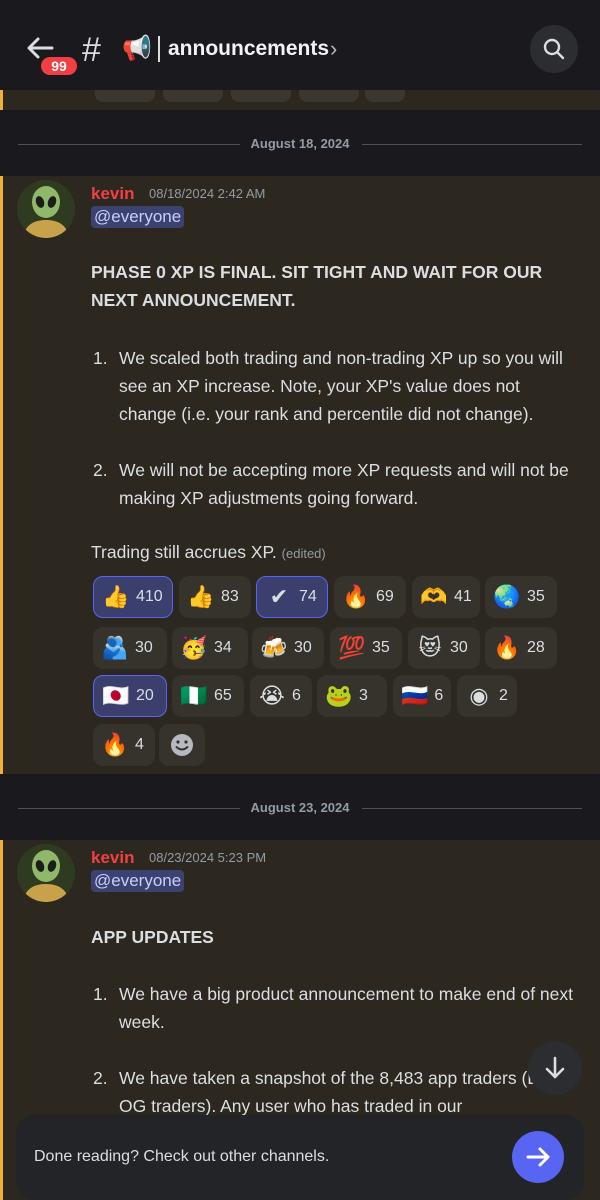 The image size is (600, 1200). I want to click on reaction-flag-nigeria: 🇳🇬 65, so click(208, 696).